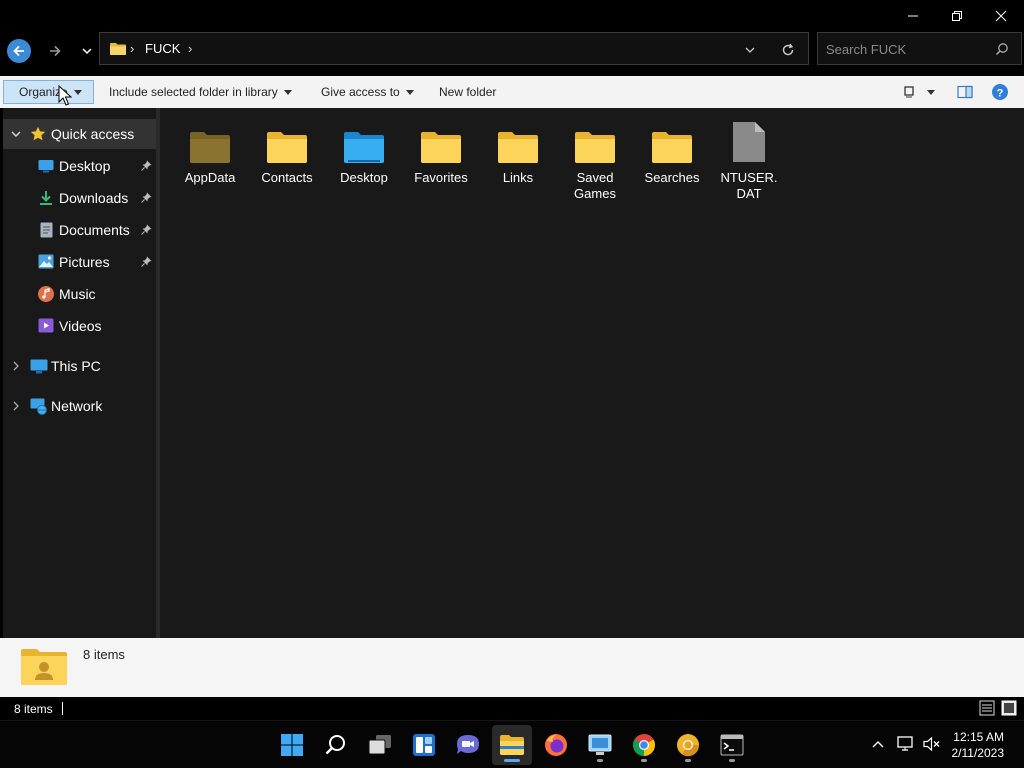 The image size is (1024, 768). I want to click on close-icon, so click(1001, 16).